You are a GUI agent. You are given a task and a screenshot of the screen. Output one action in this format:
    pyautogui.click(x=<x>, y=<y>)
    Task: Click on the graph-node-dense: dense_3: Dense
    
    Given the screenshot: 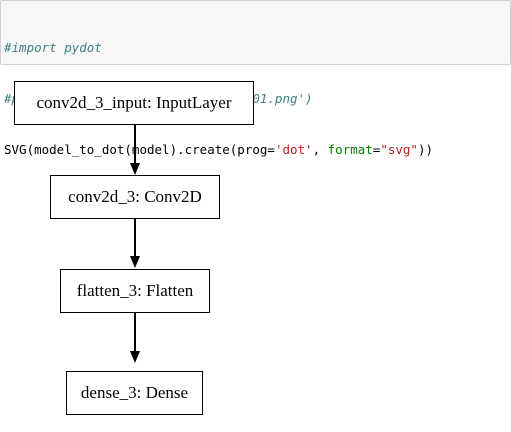 What is the action you would take?
    pyautogui.click(x=134, y=393)
    